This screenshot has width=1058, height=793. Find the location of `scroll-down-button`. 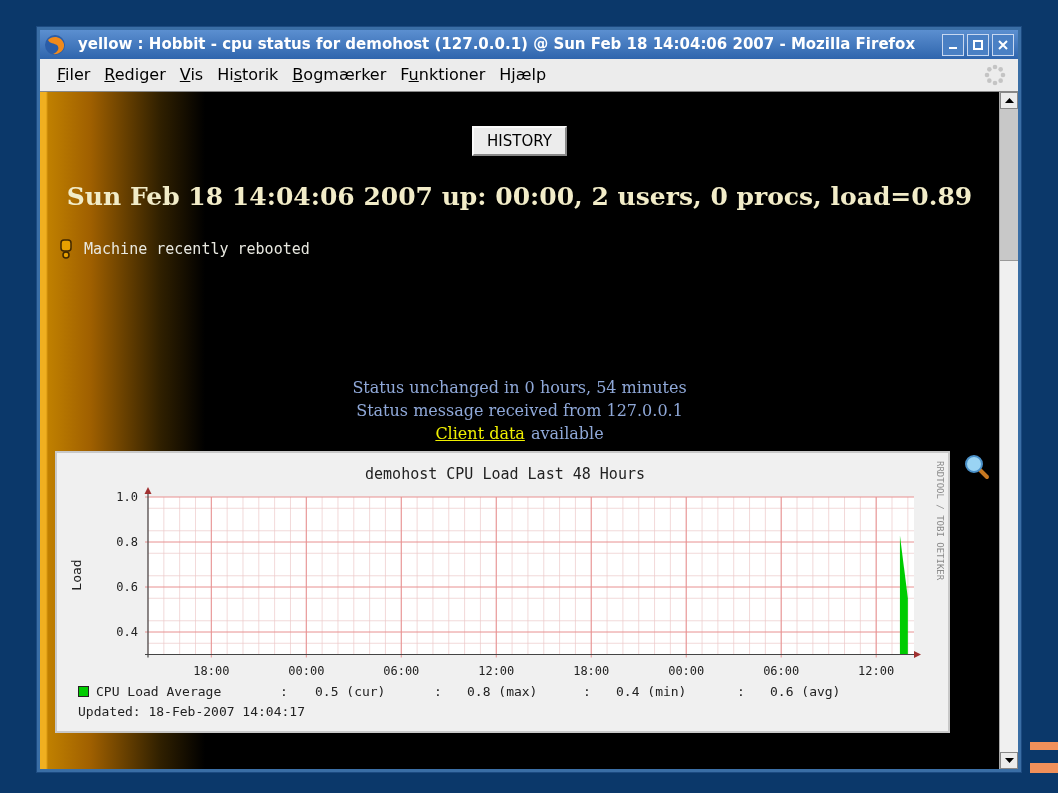

scroll-down-button is located at coordinates (1009, 760).